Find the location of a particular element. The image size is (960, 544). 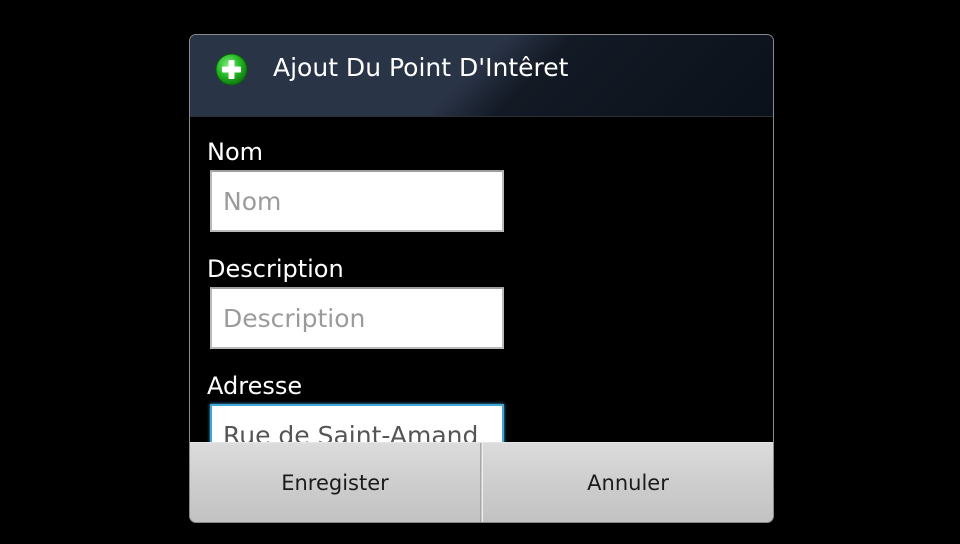

dialog-button-bar: Enregister Annuler is located at coordinates (481, 482).